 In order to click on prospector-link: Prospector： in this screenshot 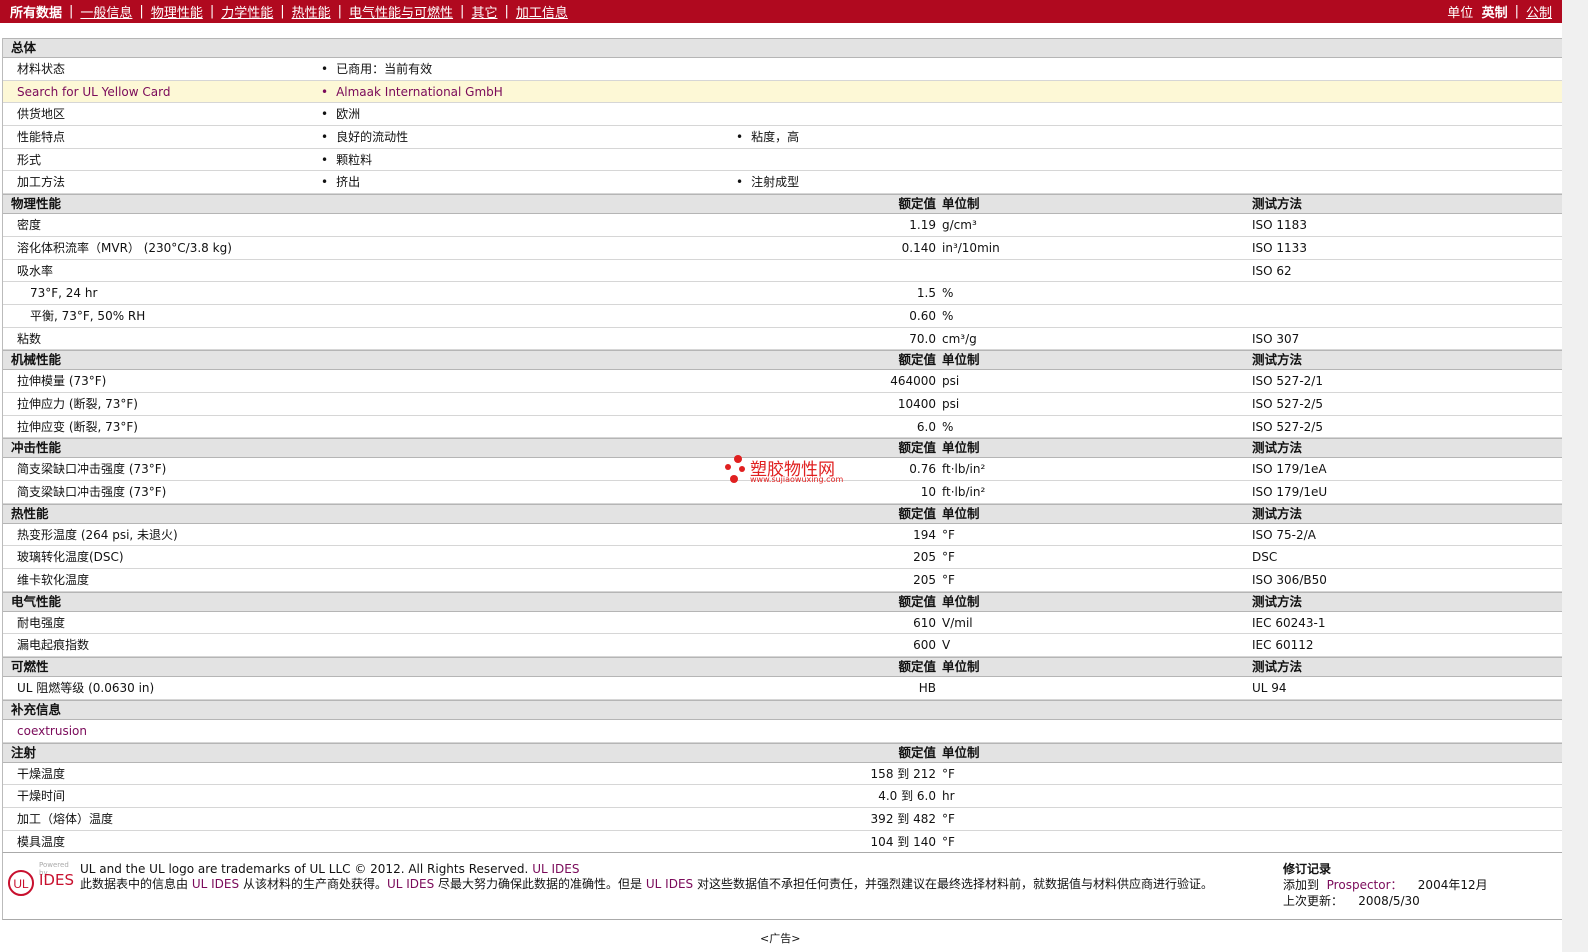, I will do `click(1365, 885)`.